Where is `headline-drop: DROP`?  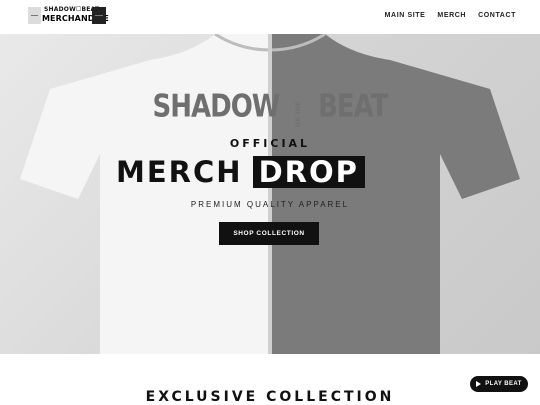
headline-drop: DROP is located at coordinates (308, 172).